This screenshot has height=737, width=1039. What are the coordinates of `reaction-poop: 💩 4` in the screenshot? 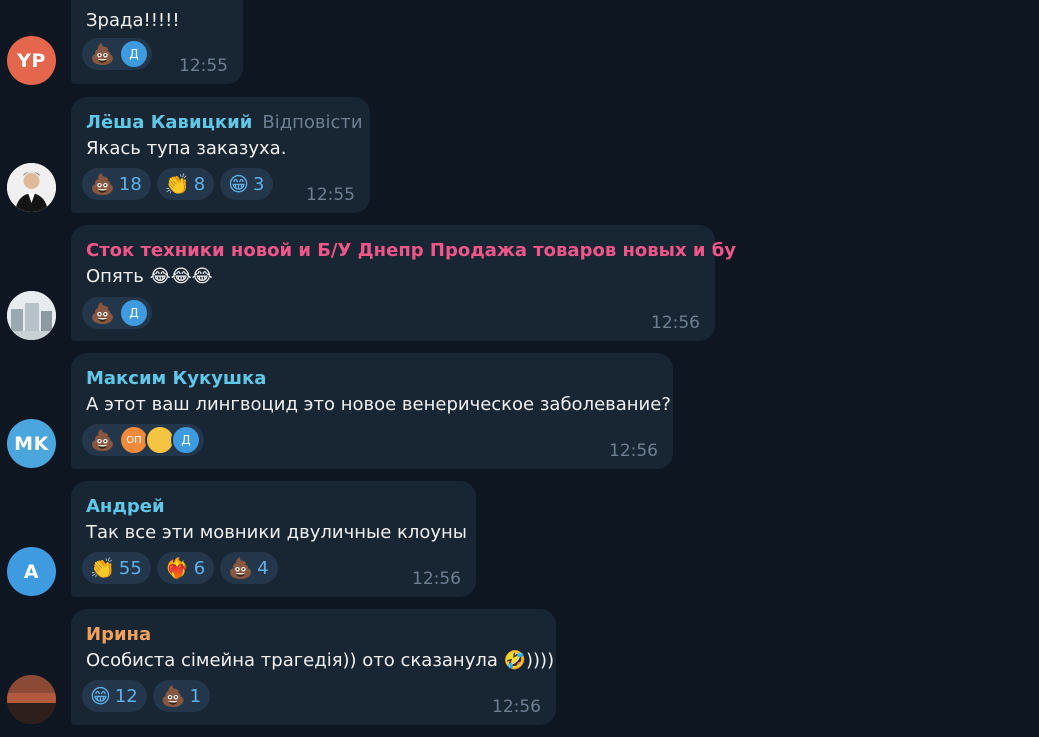 It's located at (249, 568).